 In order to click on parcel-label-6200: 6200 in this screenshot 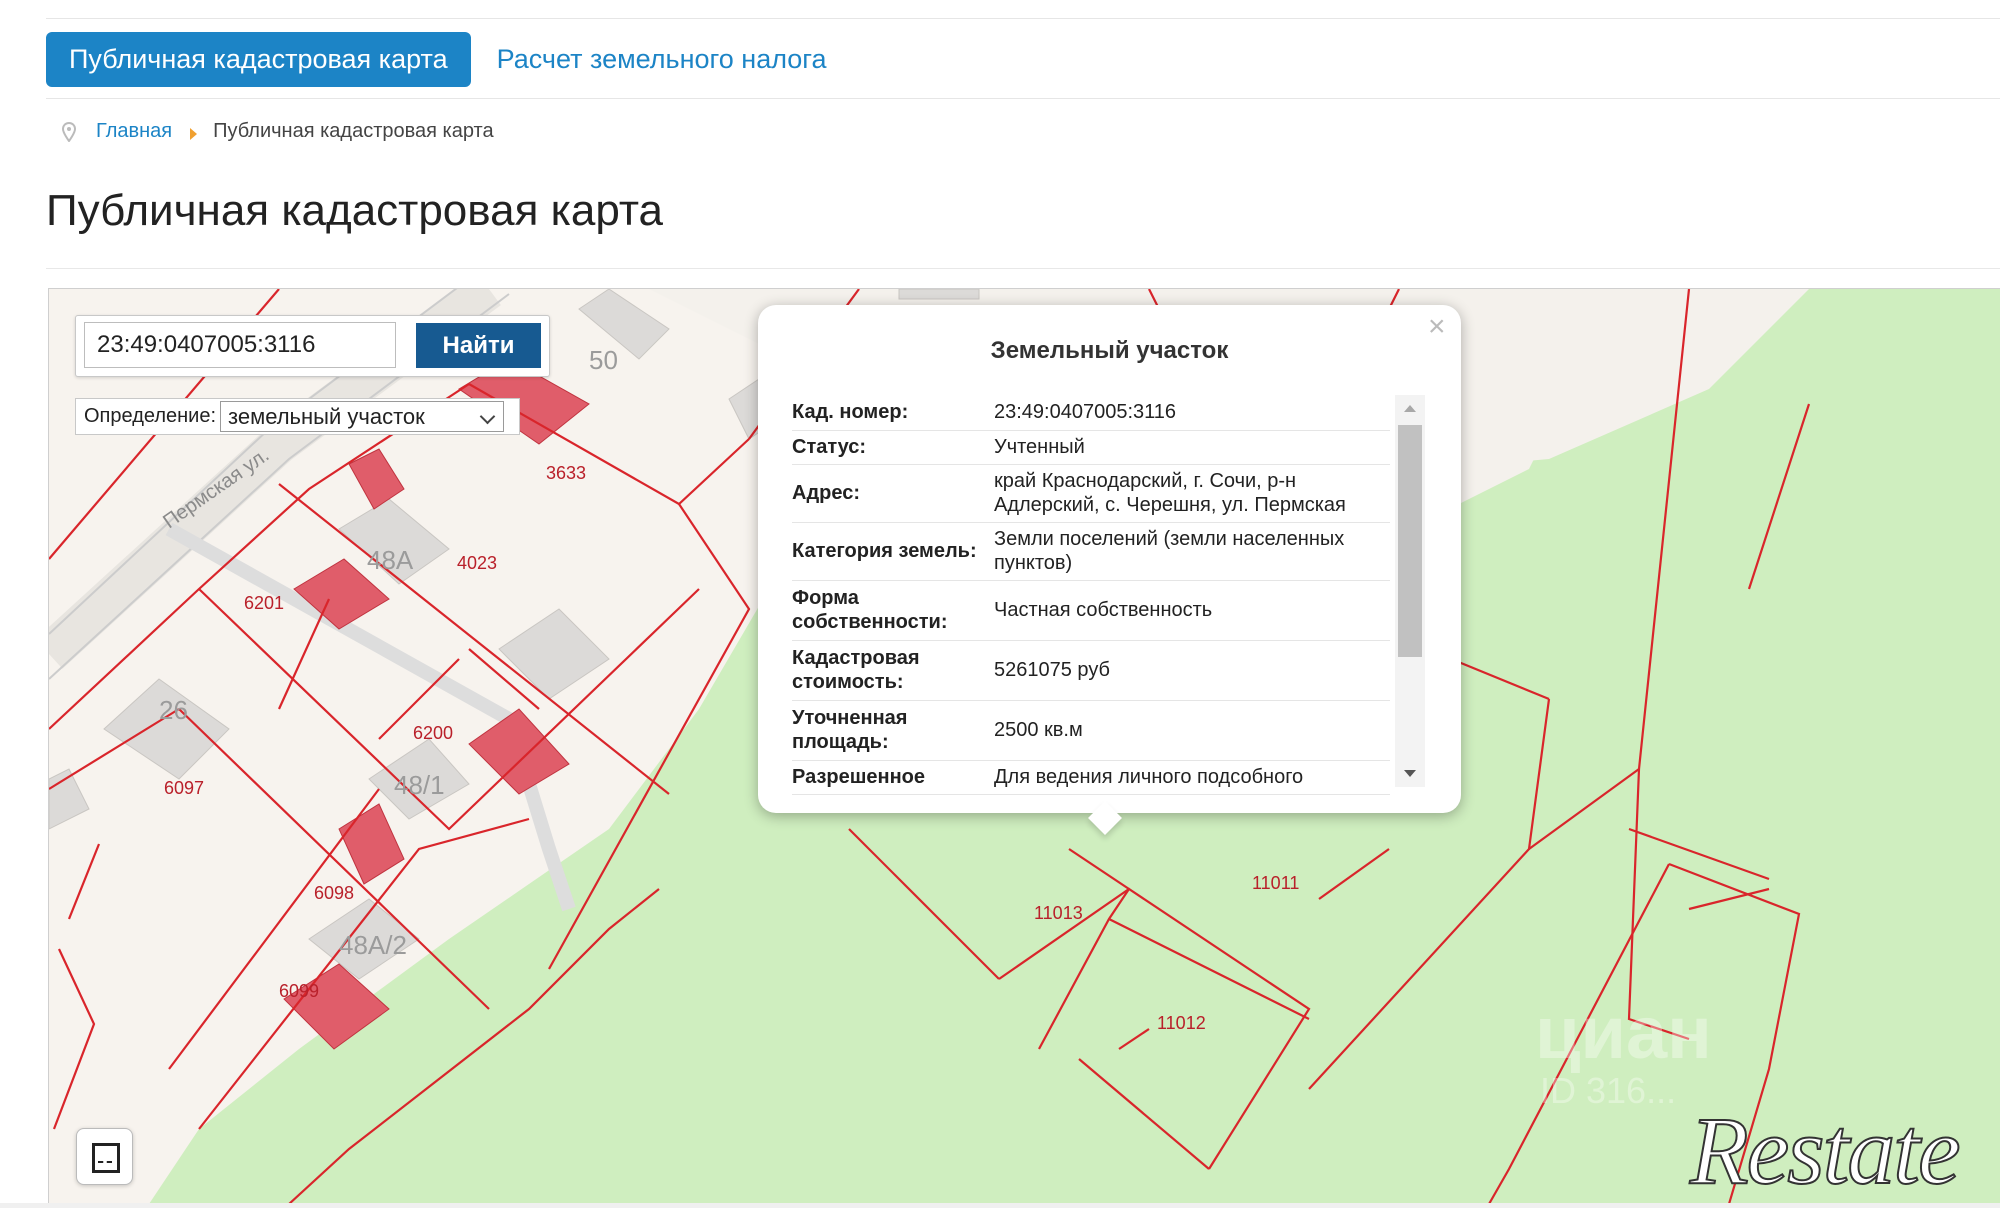, I will do `click(433, 733)`.